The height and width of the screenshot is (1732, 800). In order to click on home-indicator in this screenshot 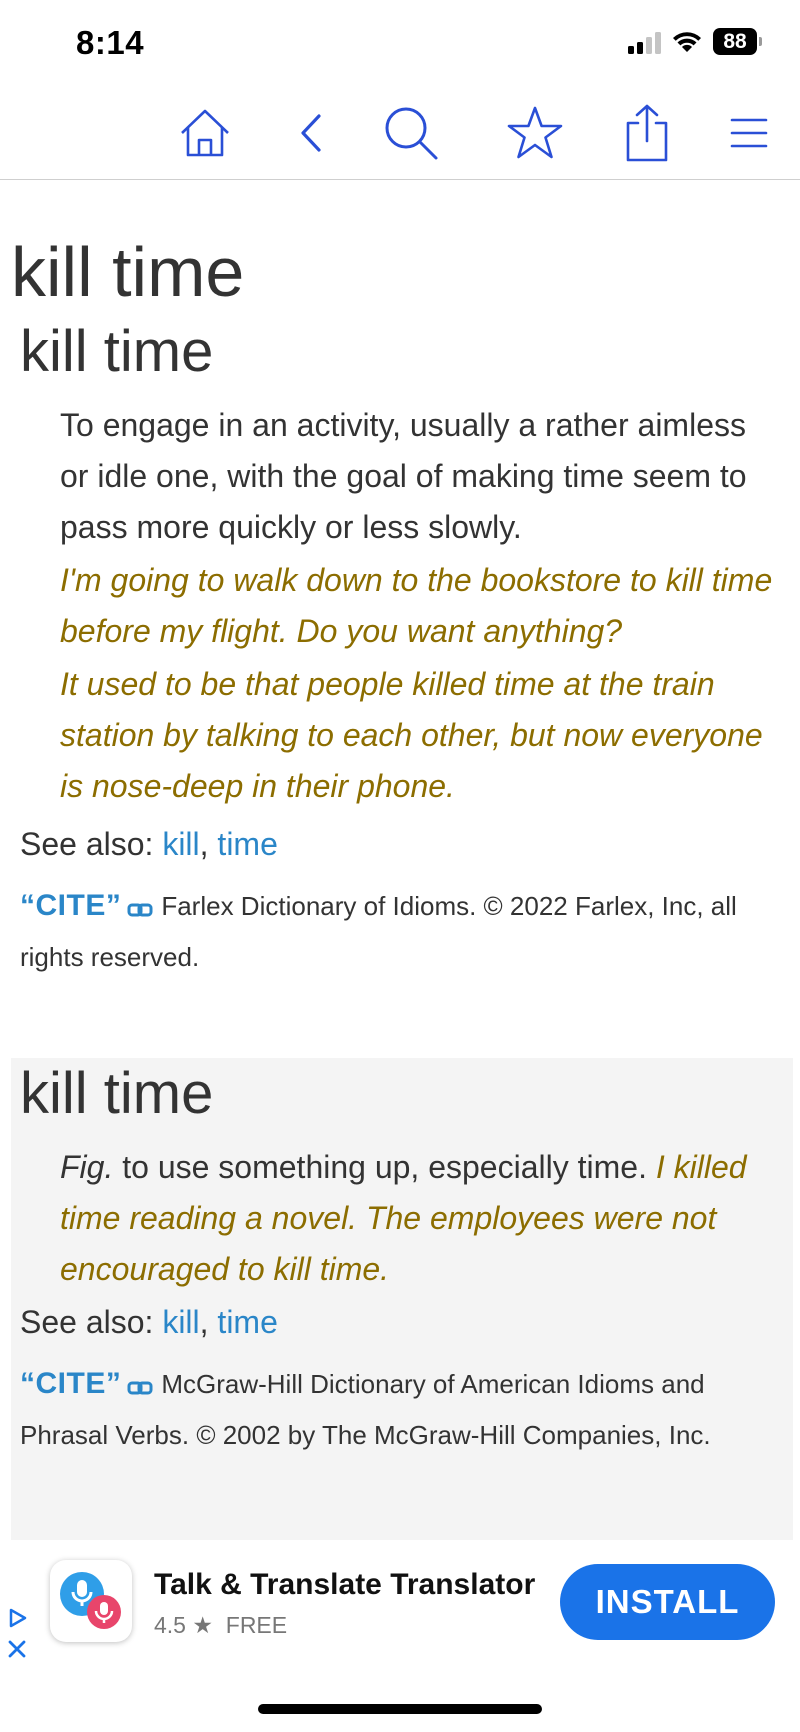, I will do `click(400, 1709)`.